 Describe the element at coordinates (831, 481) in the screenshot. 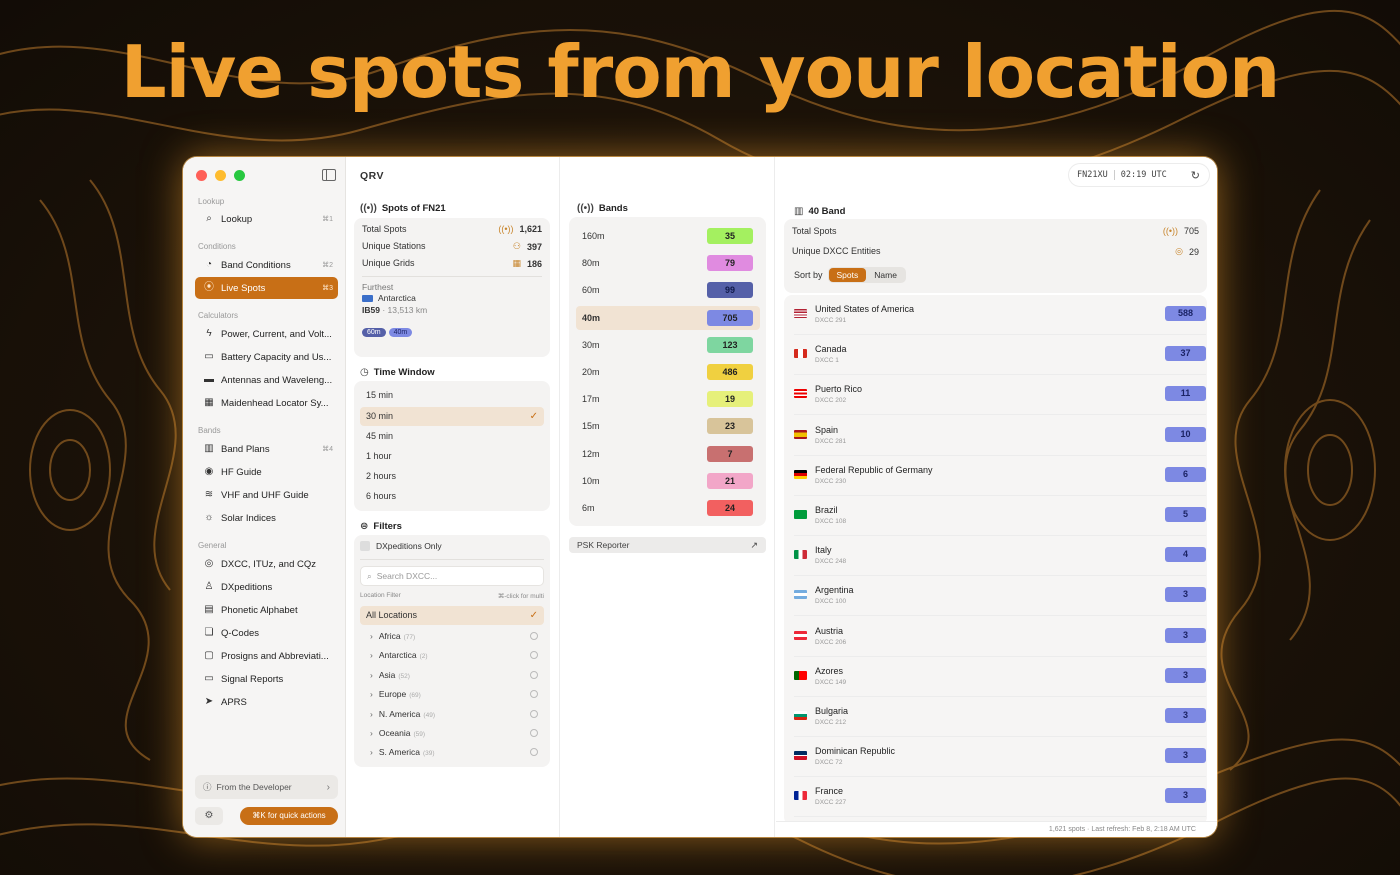

I see `entity-dxcc: DXCC 230` at that location.